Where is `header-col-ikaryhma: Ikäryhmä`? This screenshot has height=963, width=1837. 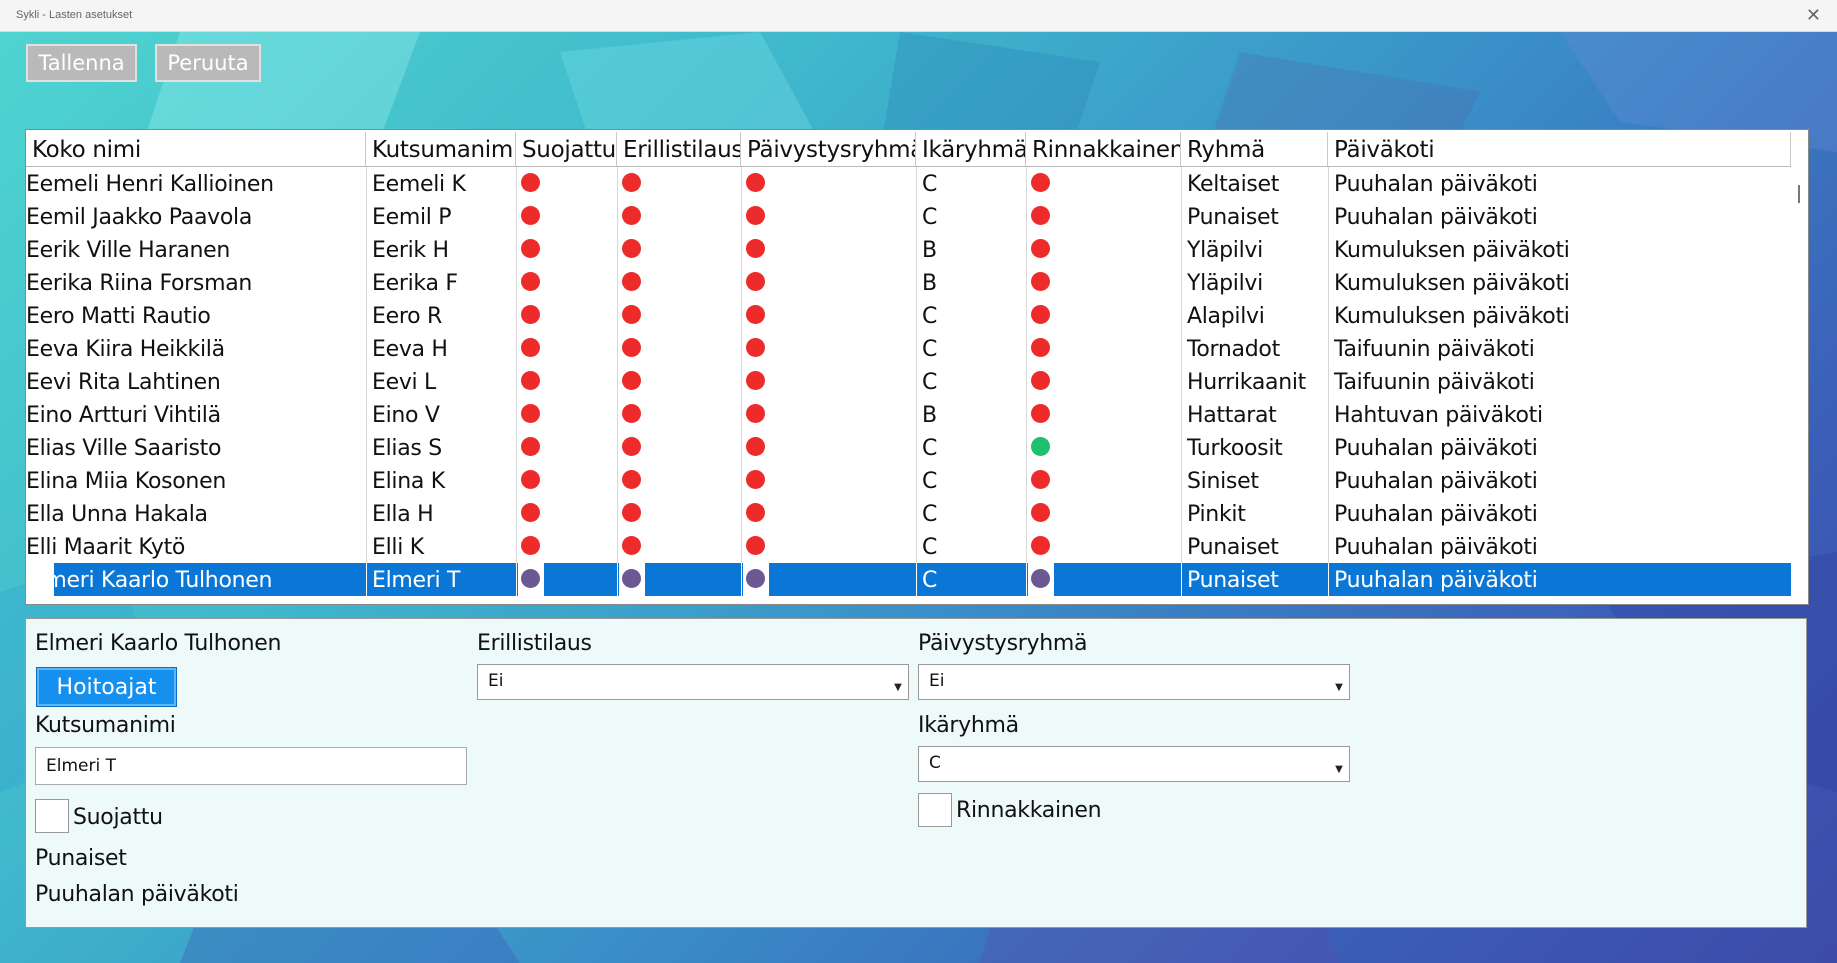 header-col-ikaryhma: Ikäryhmä is located at coordinates (971, 149).